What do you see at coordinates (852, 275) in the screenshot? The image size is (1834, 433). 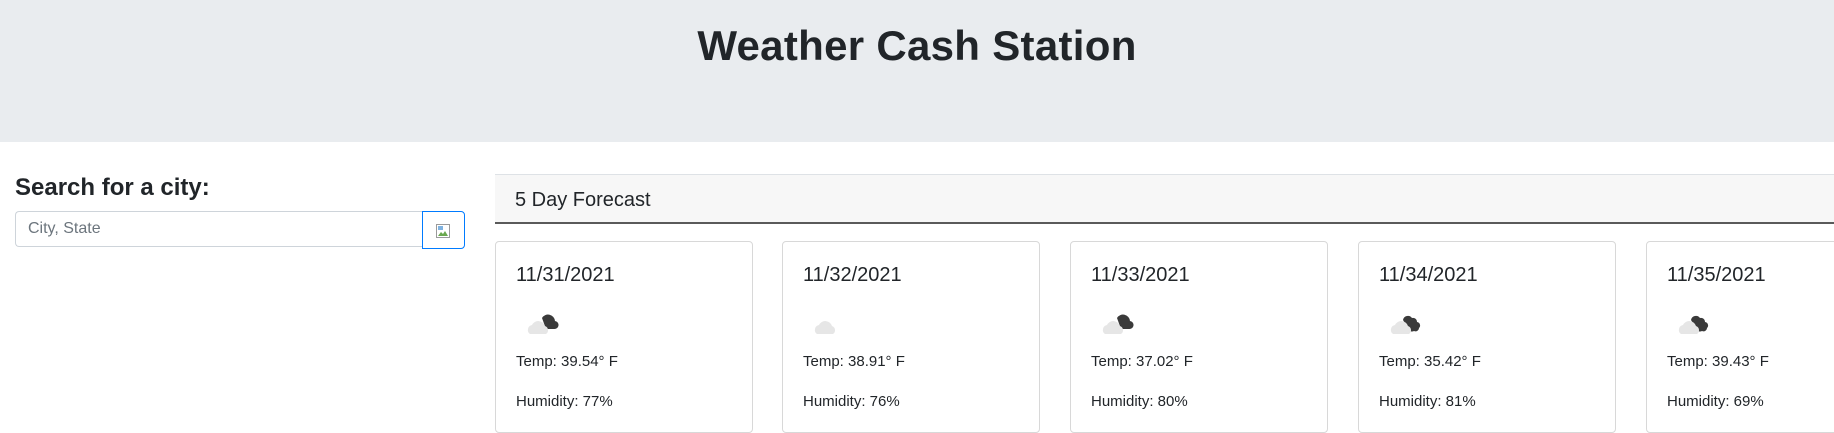 I see `forecast-date: 11/32/2021` at bounding box center [852, 275].